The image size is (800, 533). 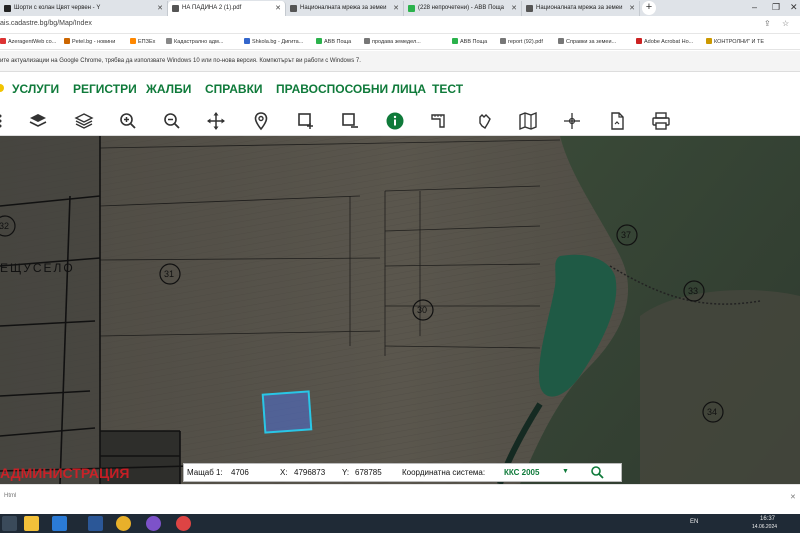 I want to click on layers-stack-icon, so click(x=38, y=121).